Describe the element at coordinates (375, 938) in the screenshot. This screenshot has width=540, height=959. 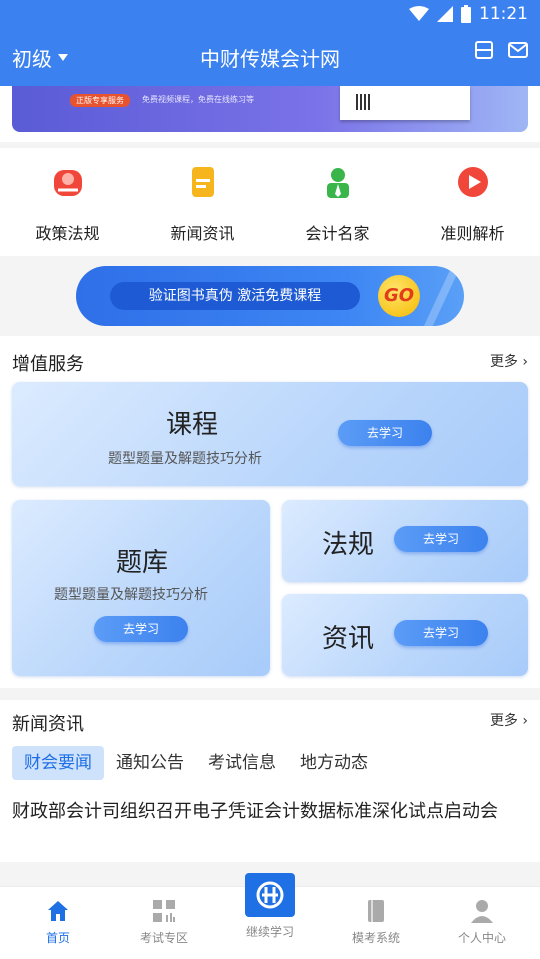
I see `tab-label: 模考系统` at that location.